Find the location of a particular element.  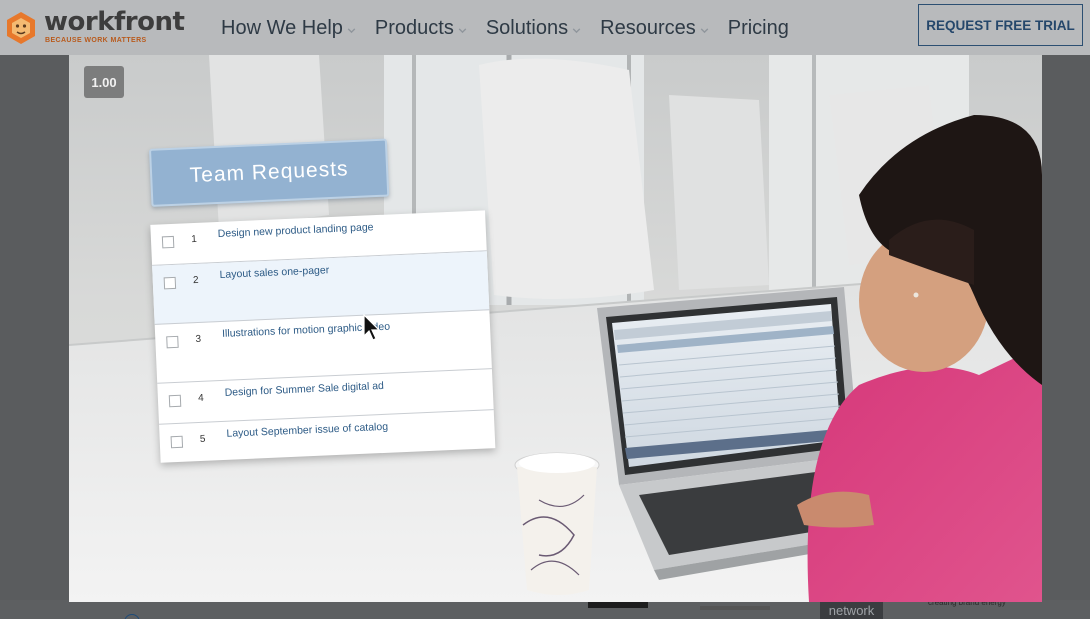

task-number: 1 is located at coordinates (194, 239).